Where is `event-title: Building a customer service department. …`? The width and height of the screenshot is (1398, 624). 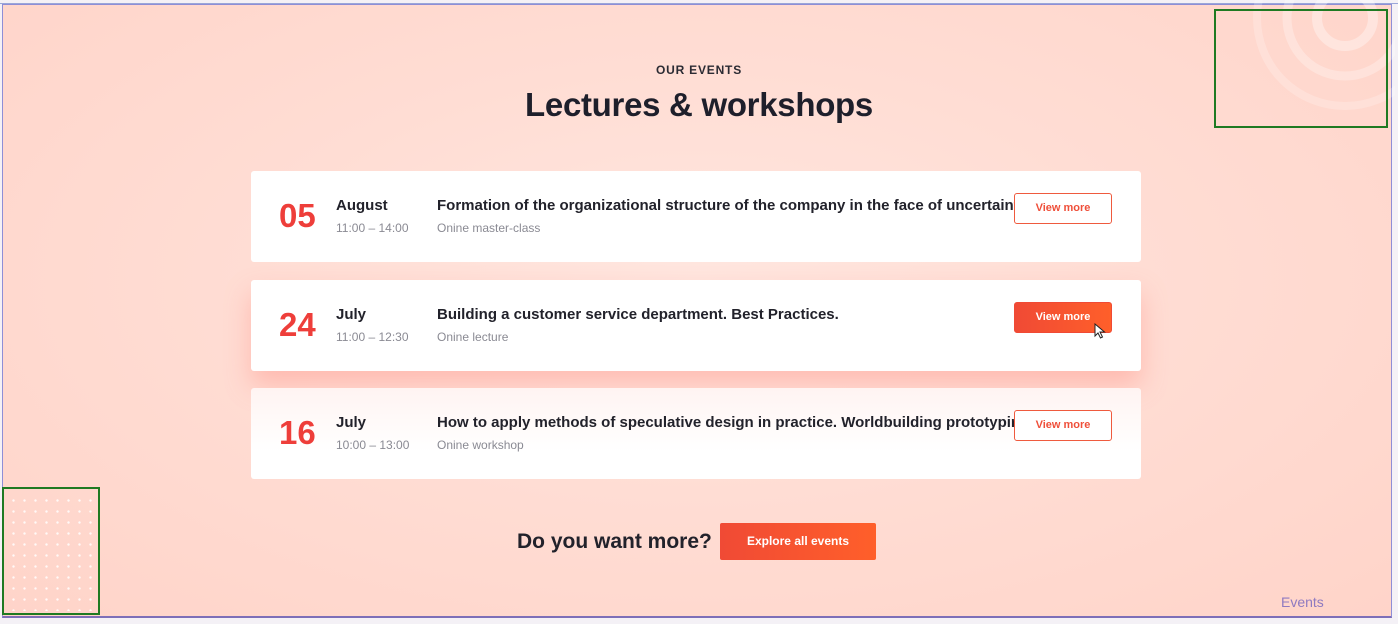 event-title: Building a customer service department. … is located at coordinates (638, 314).